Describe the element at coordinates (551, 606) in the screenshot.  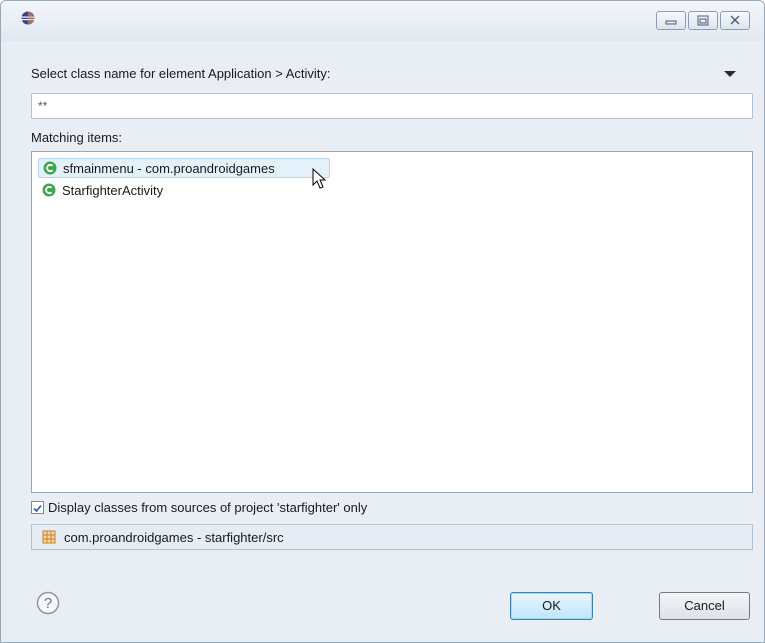
I see `ok-button: OK` at that location.